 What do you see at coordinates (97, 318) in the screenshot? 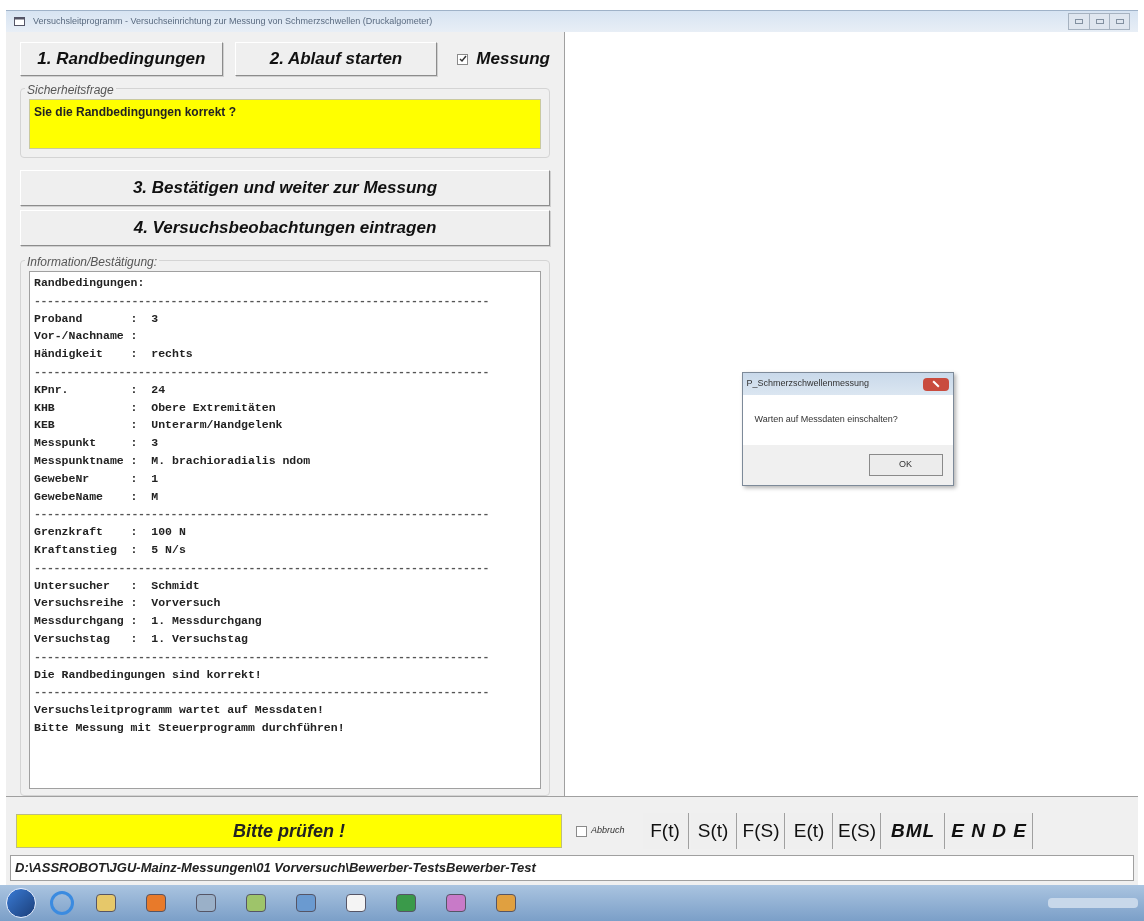
I see `info-line: Proband : 3` at bounding box center [97, 318].